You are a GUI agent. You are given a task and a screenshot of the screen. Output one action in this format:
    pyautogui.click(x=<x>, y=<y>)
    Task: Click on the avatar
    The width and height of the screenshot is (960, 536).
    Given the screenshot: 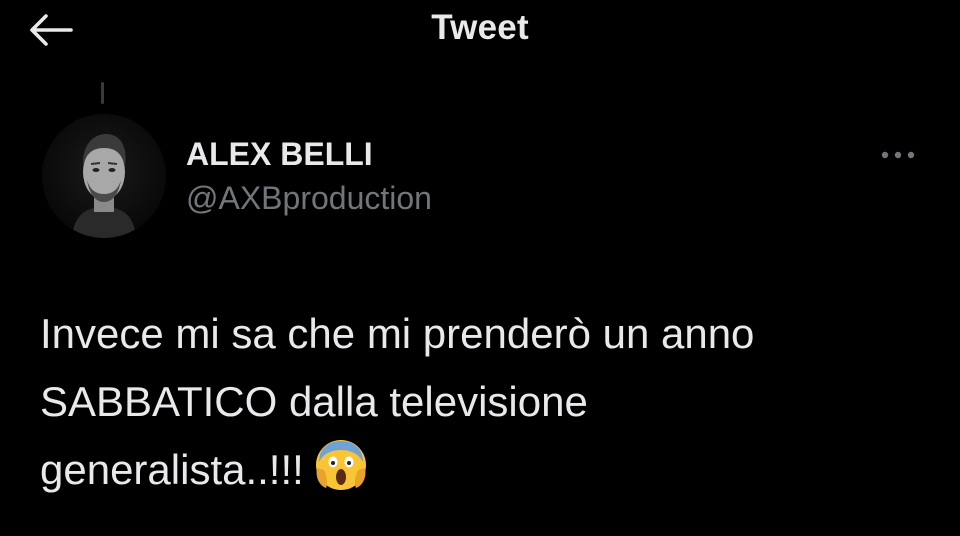 What is the action you would take?
    pyautogui.click(x=104, y=176)
    